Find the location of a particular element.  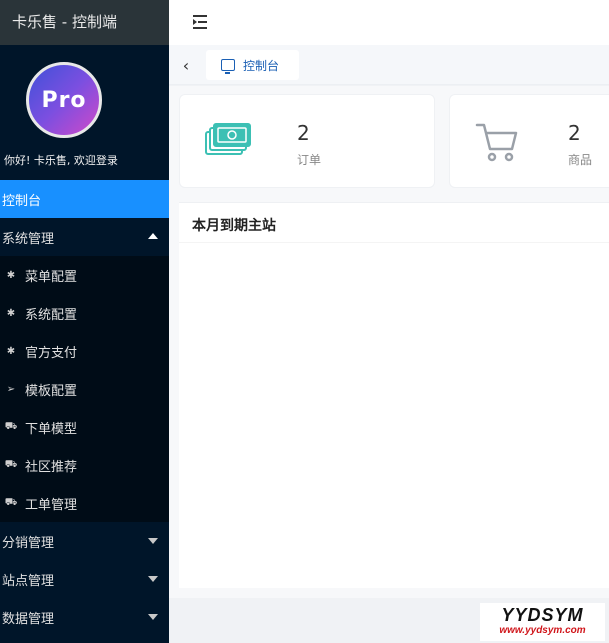

order-label: 订单 is located at coordinates (309, 160).